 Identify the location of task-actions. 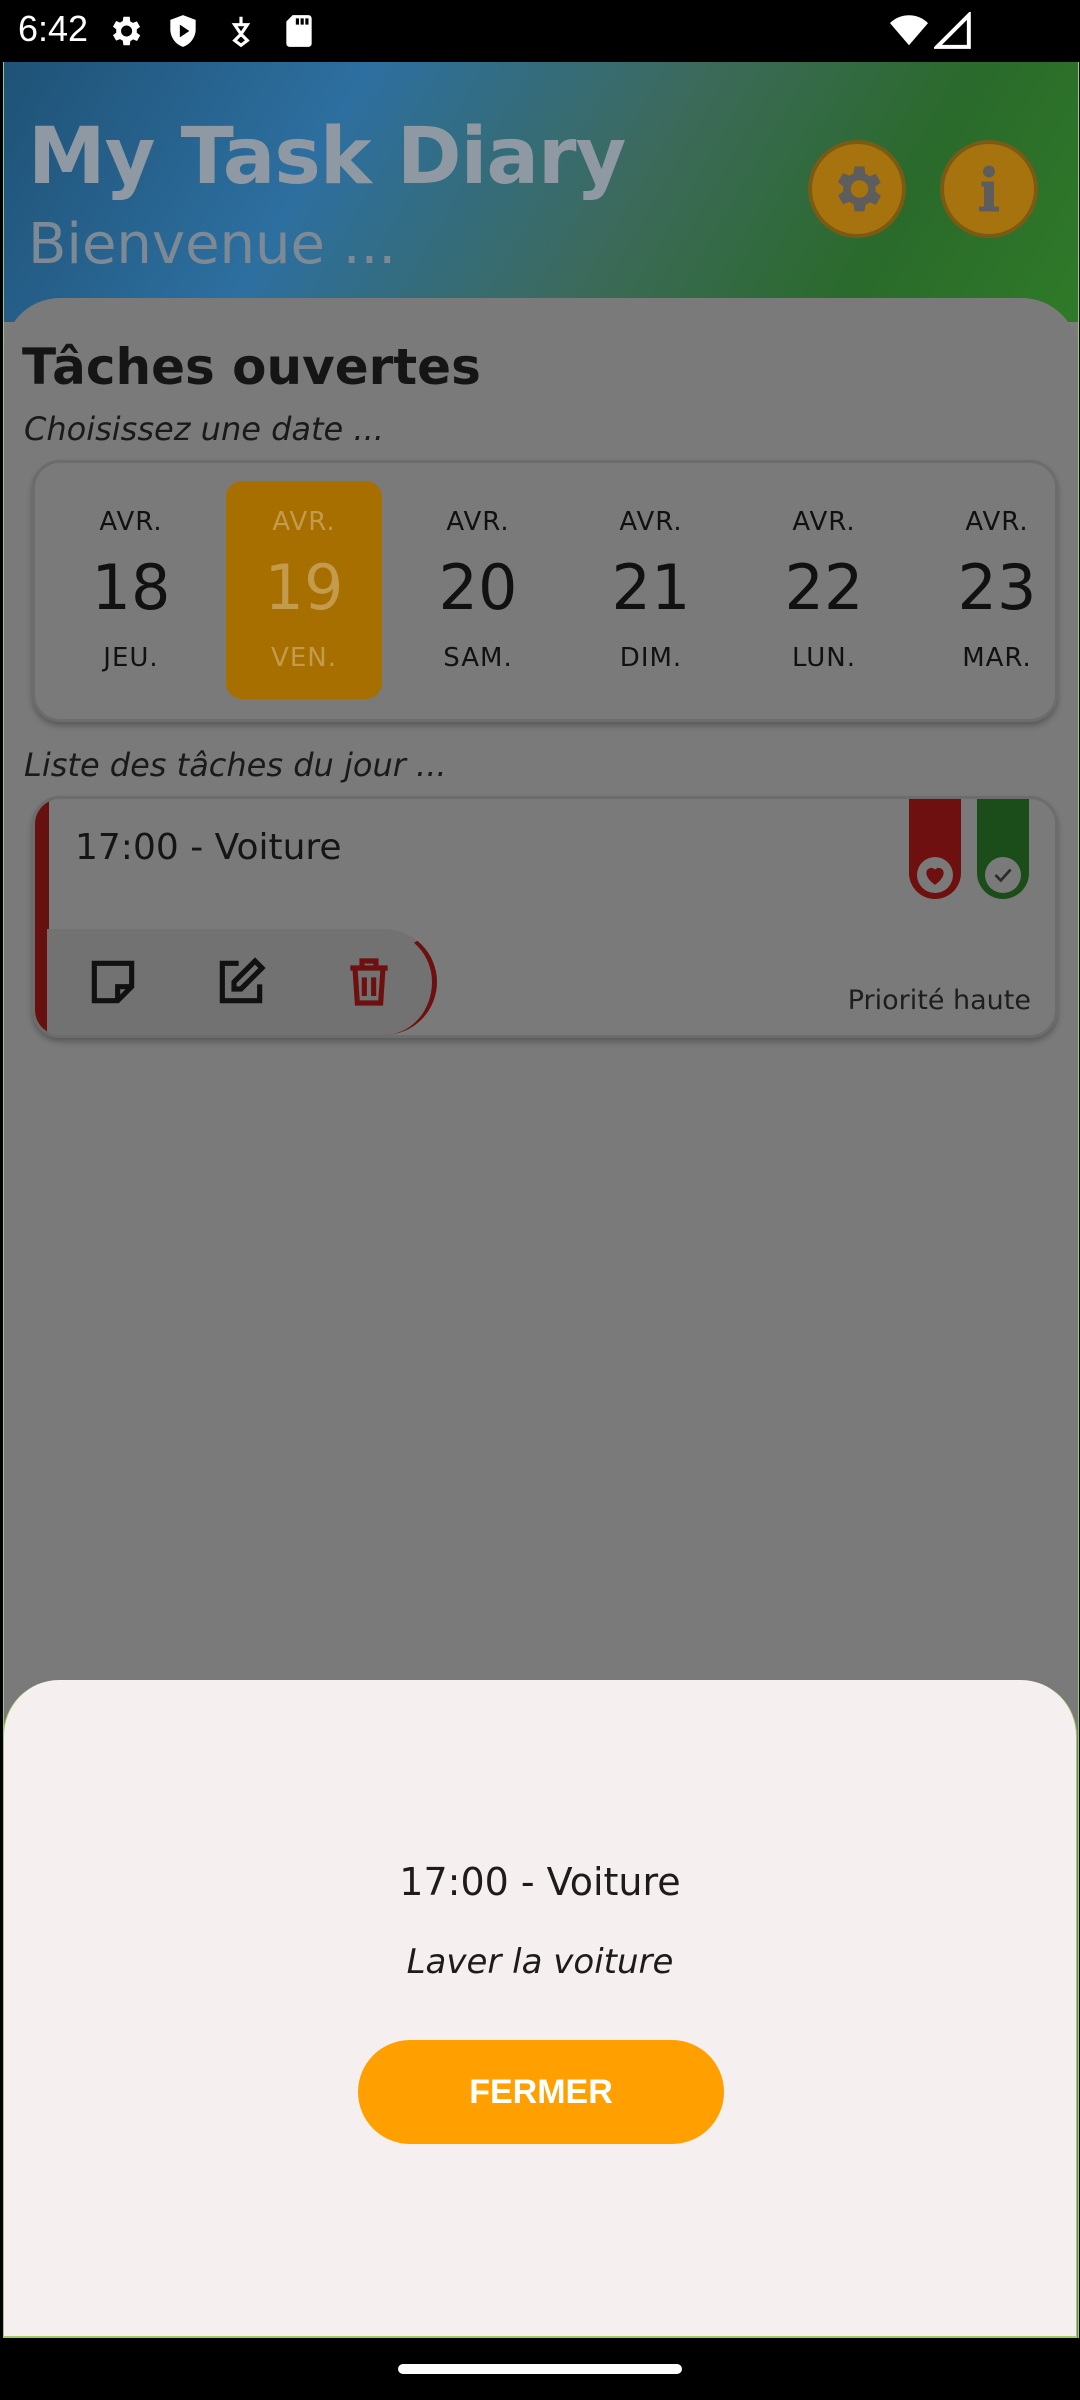
(242, 982).